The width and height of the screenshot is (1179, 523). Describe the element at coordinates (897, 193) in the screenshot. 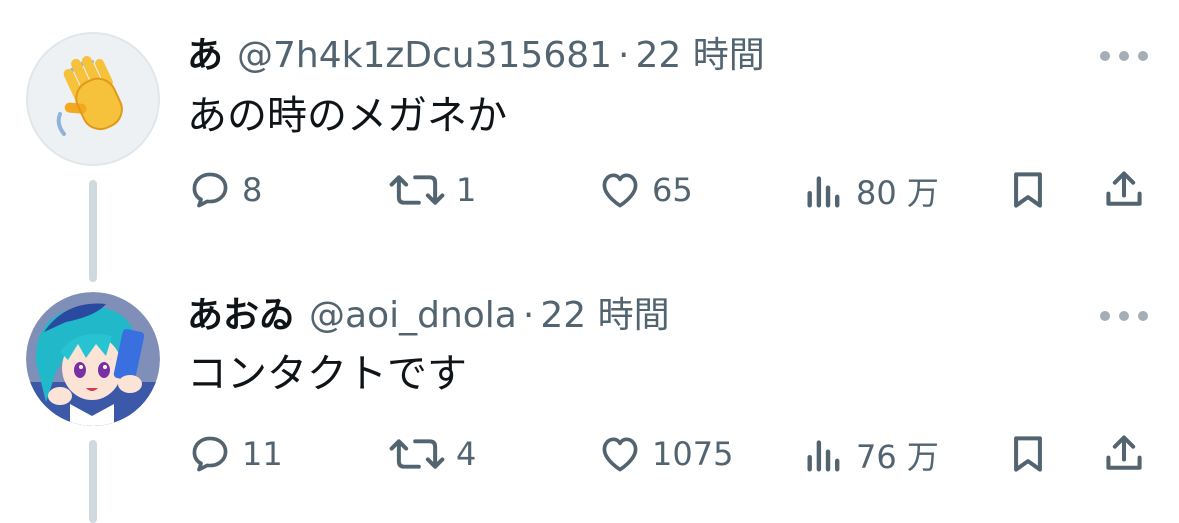

I see `view-count: 80 万` at that location.